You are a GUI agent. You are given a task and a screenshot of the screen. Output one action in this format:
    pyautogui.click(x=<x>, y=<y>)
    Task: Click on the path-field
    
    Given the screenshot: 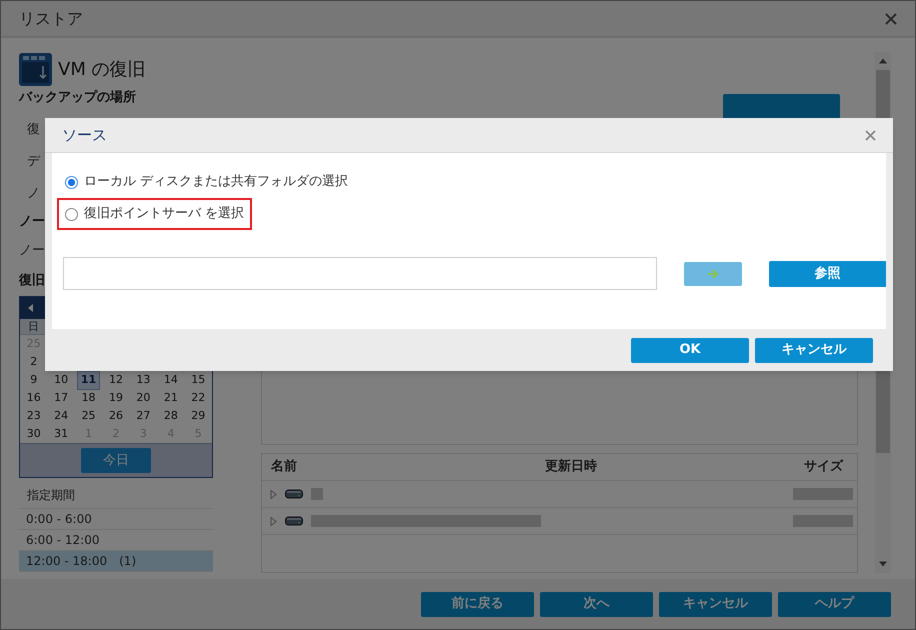 What is the action you would take?
    pyautogui.click(x=360, y=273)
    